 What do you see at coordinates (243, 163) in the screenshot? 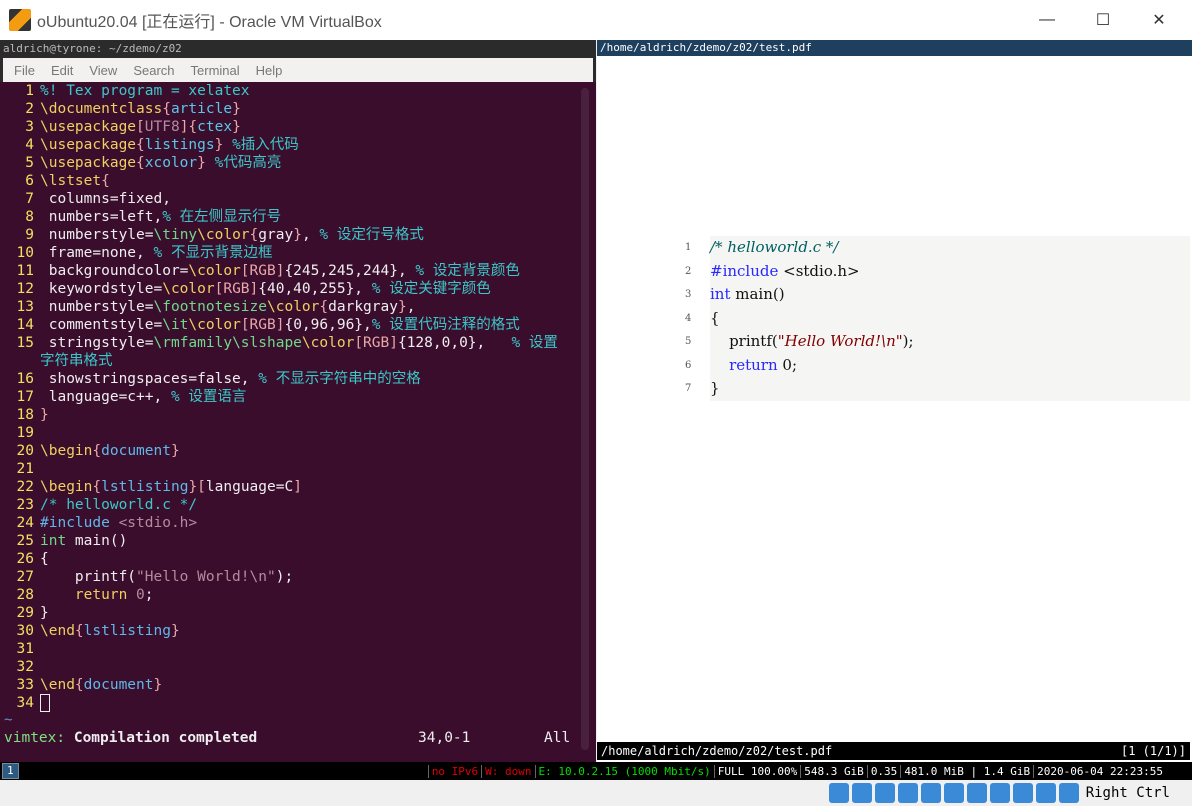
I see `code-token: %代码高亮` at bounding box center [243, 163].